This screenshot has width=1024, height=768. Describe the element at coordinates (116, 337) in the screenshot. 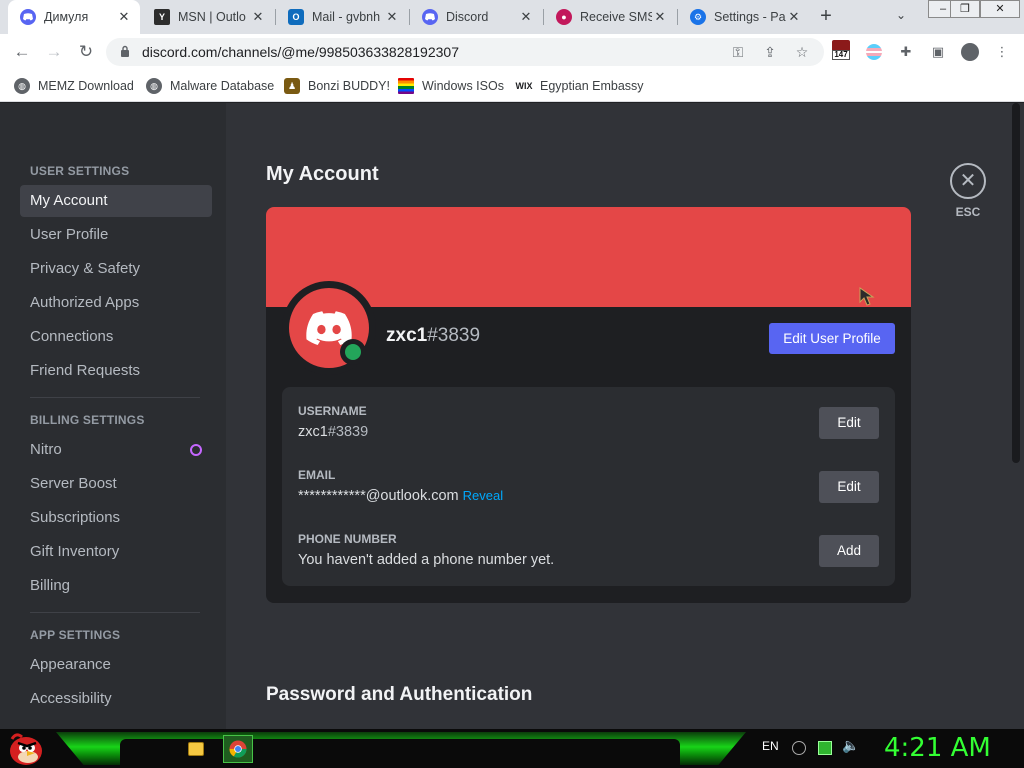

I see `sidebar-item-connections: Connections` at that location.